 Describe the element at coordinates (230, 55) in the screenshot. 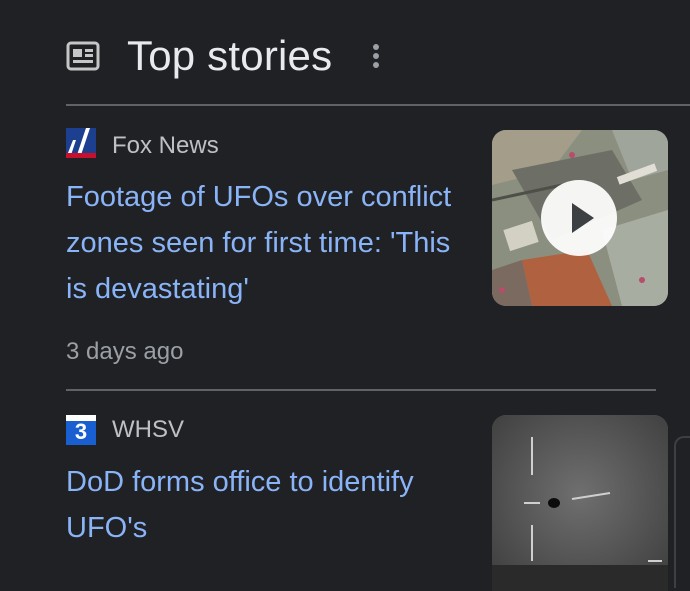

I see `section-title: Top stories` at that location.